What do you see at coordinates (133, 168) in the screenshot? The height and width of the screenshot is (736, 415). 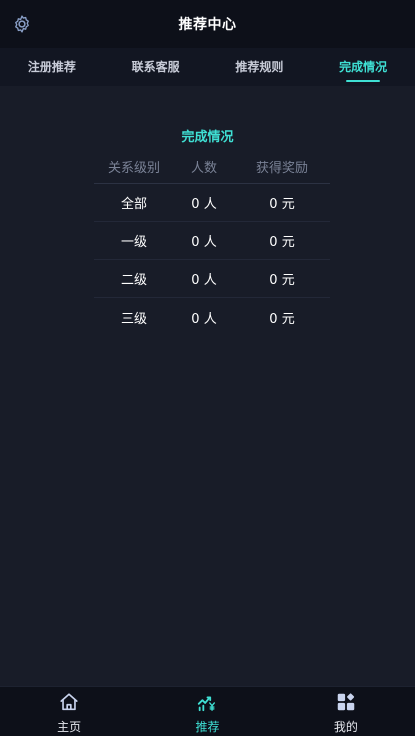 I see `column-header: 关系级别` at bounding box center [133, 168].